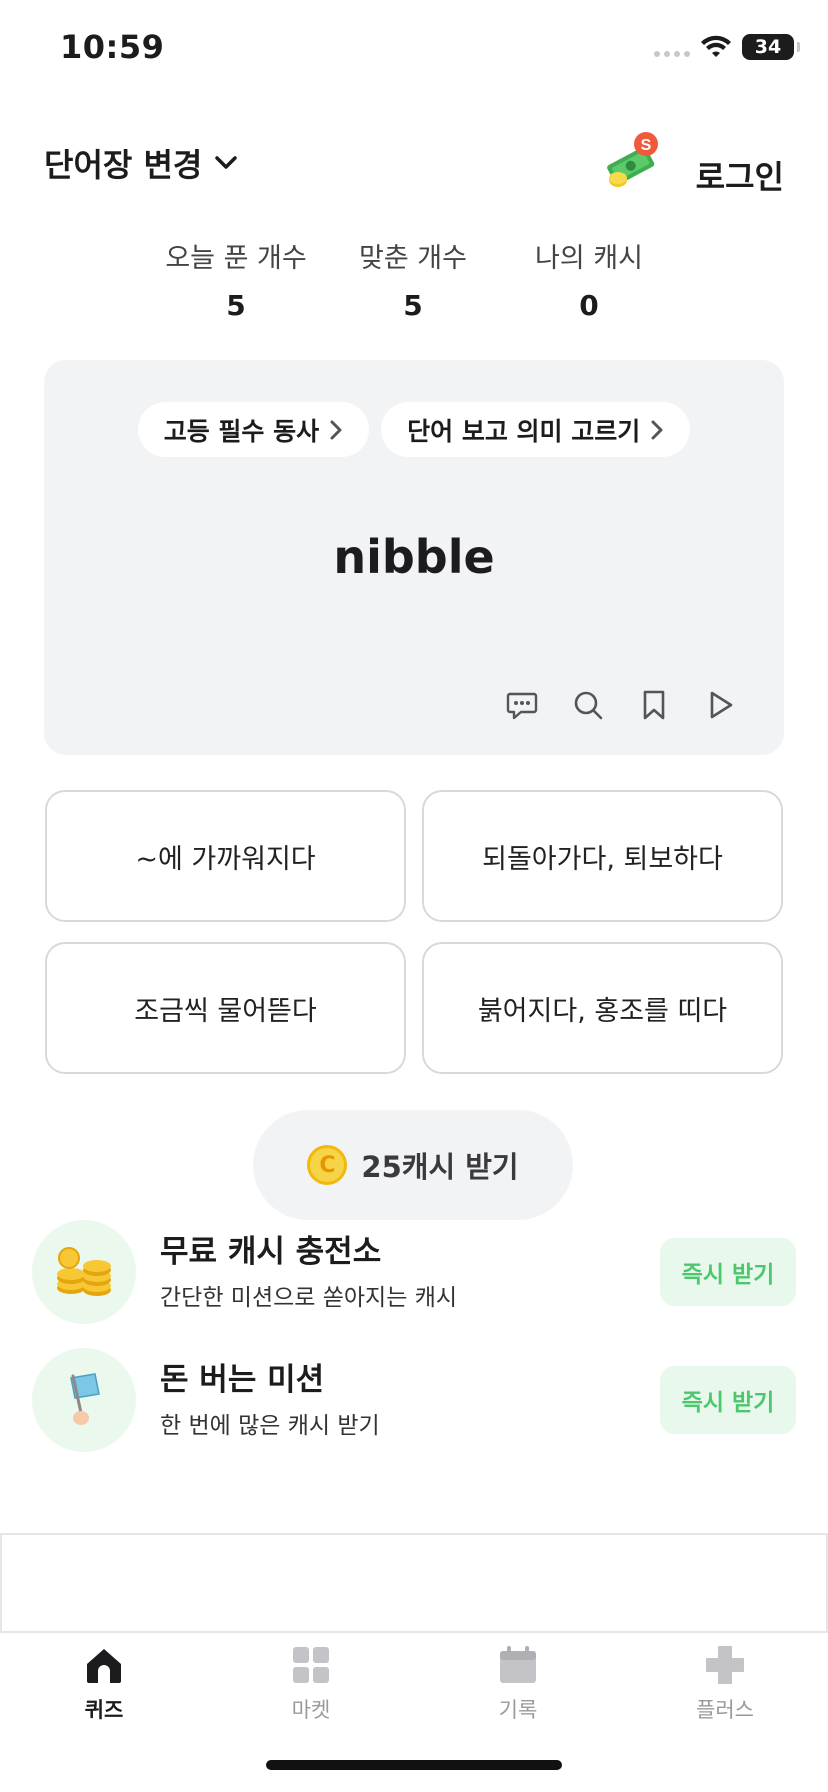 This screenshot has height=1792, width=828. Describe the element at coordinates (112, 47) in the screenshot. I see `status-time: 10:59` at that location.